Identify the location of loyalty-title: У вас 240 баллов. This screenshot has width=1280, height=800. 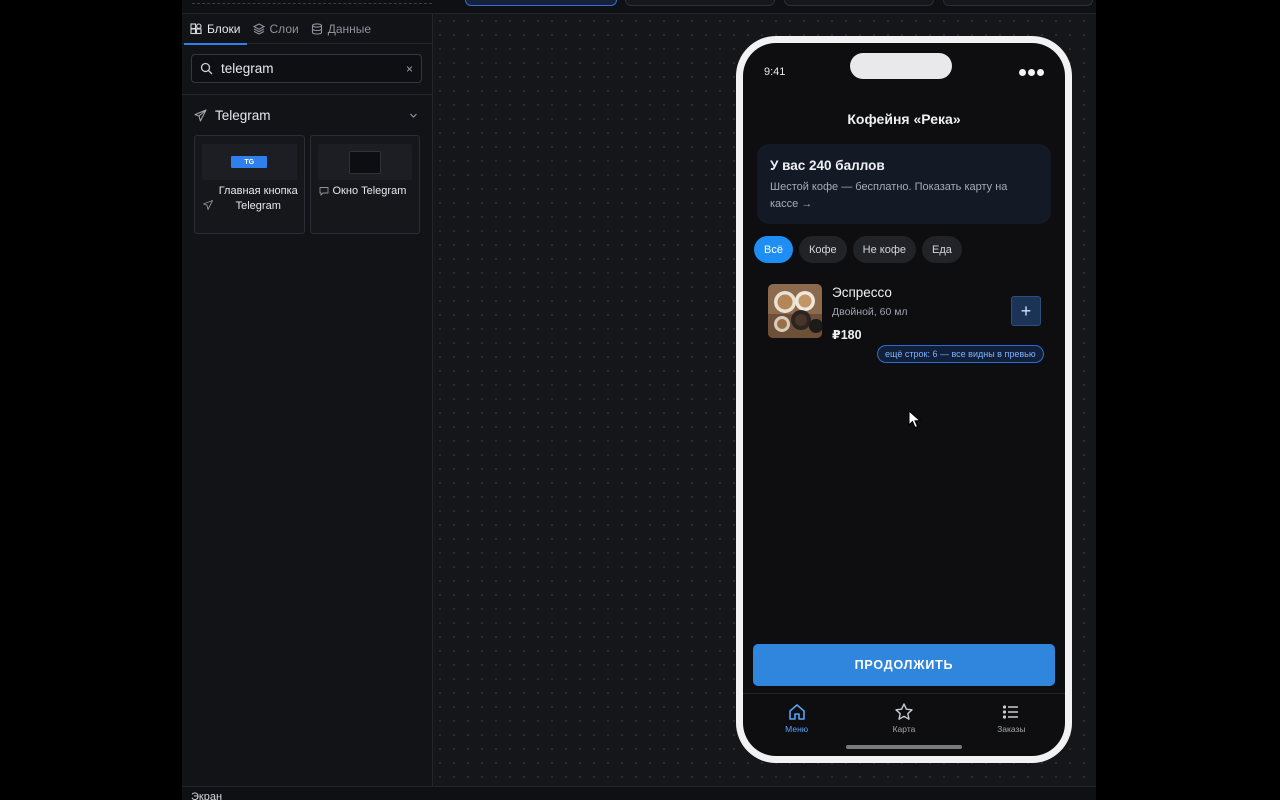
(827, 165).